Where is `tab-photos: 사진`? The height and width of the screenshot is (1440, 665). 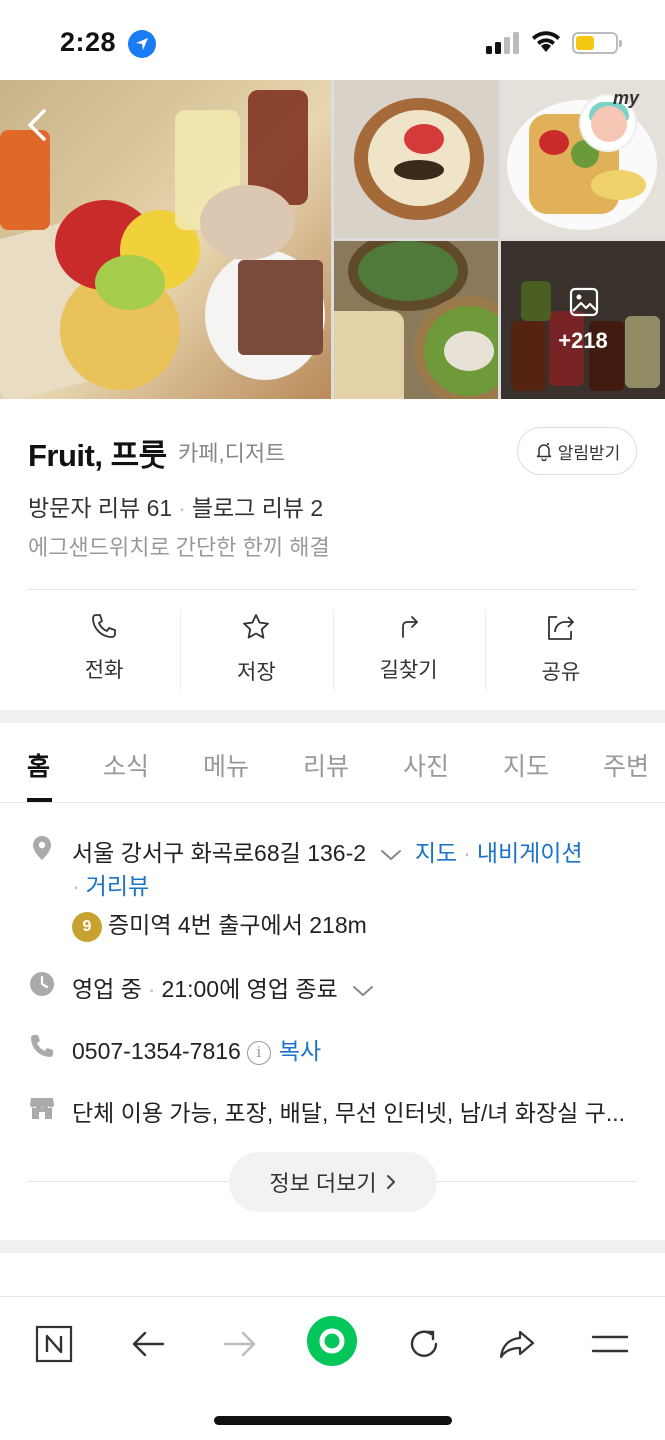
tab-photos: 사진 is located at coordinates (426, 765).